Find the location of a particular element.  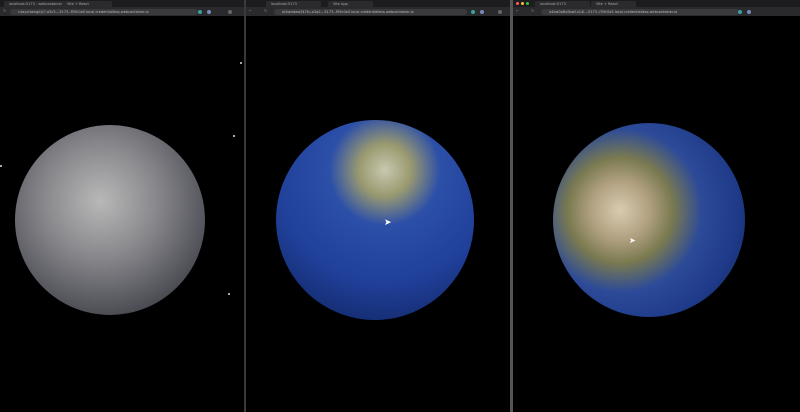

tab-strip: localhost:5173 Vite App is located at coordinates (378, 3).